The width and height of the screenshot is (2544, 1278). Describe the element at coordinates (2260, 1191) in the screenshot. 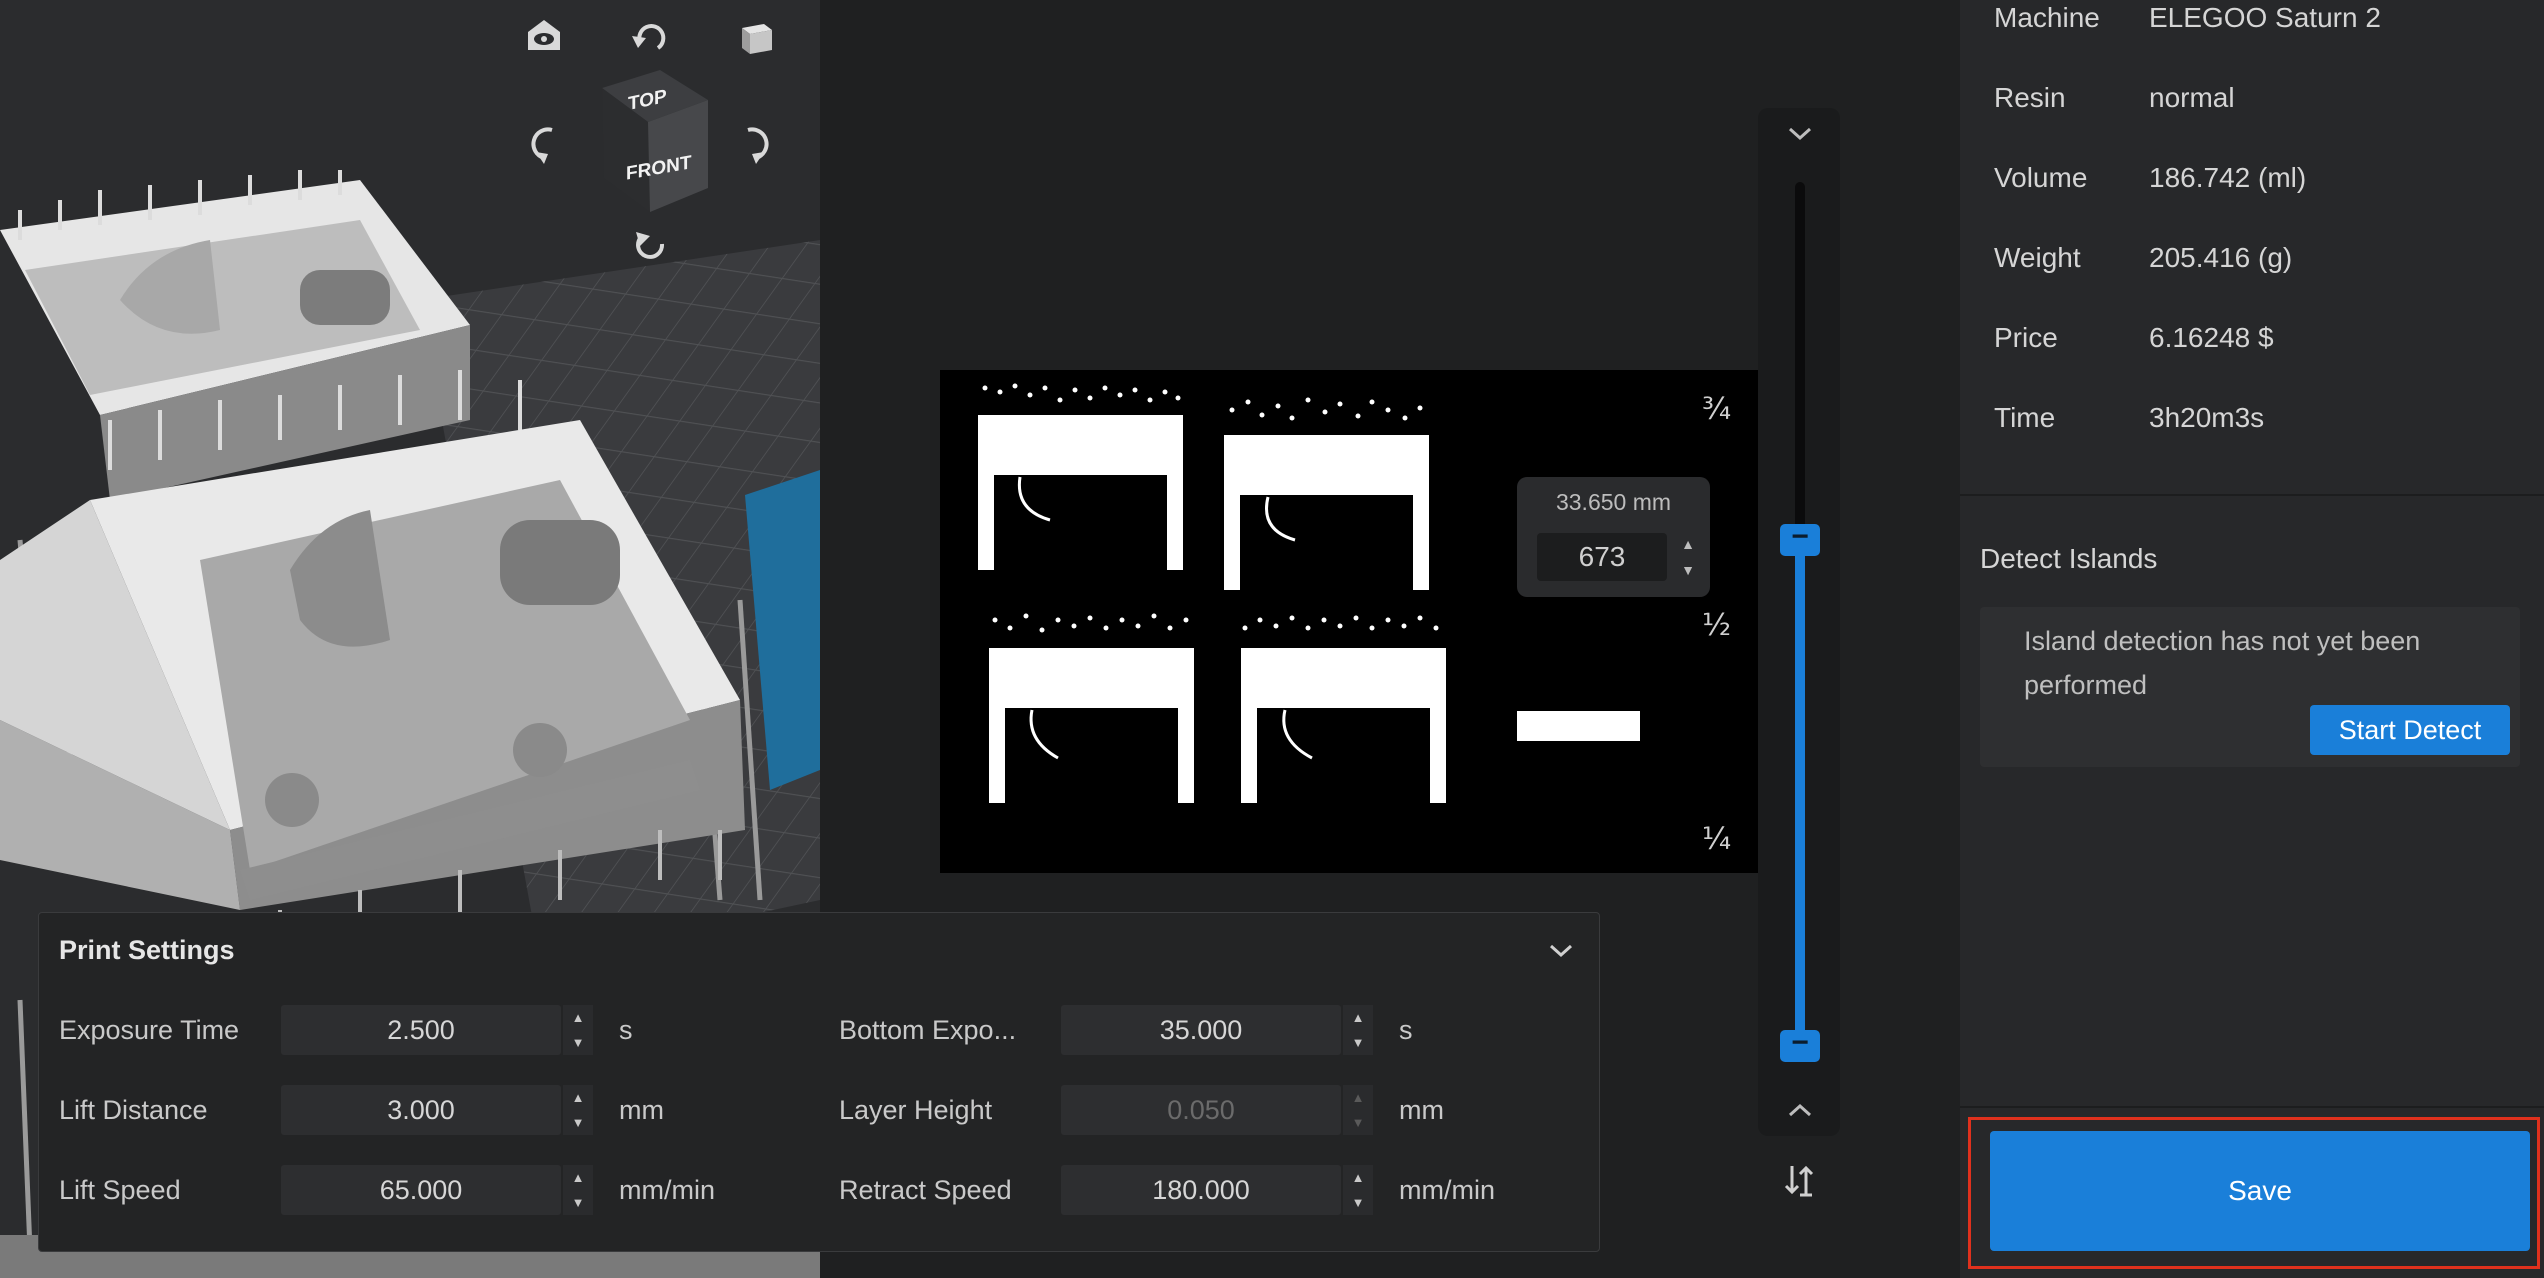

I see `save-button: Save` at that location.